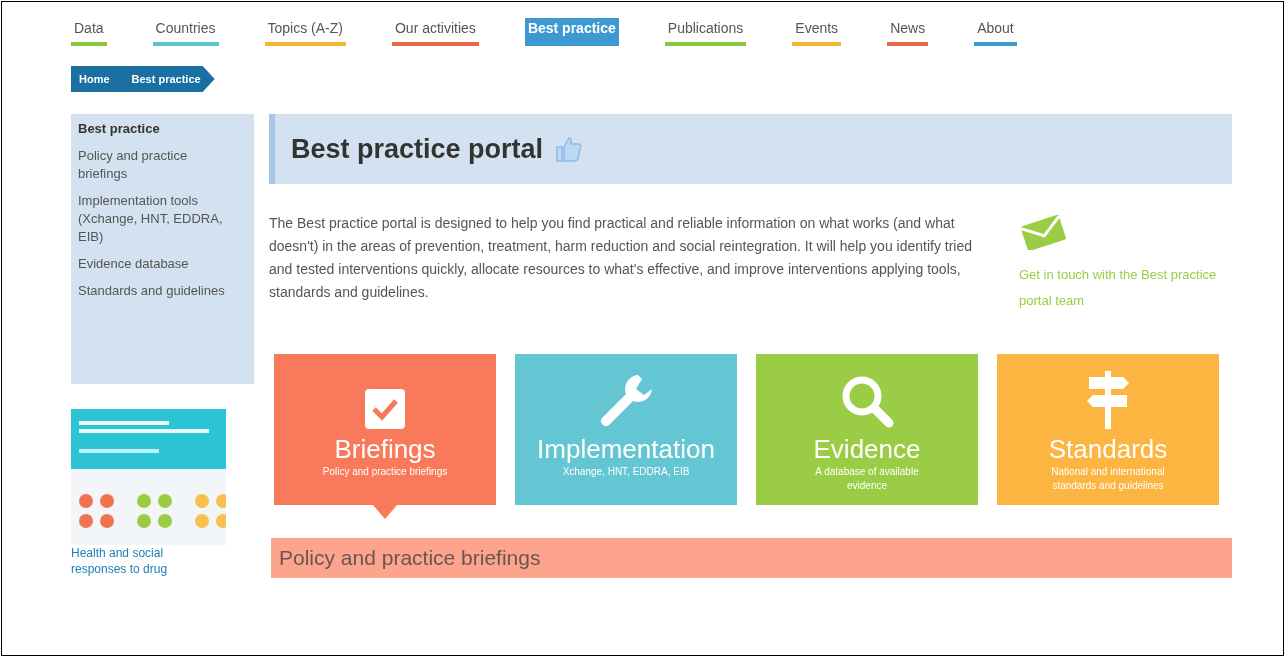 Image resolution: width=1285 pixels, height=657 pixels. I want to click on tile-title: Implementation, so click(626, 449).